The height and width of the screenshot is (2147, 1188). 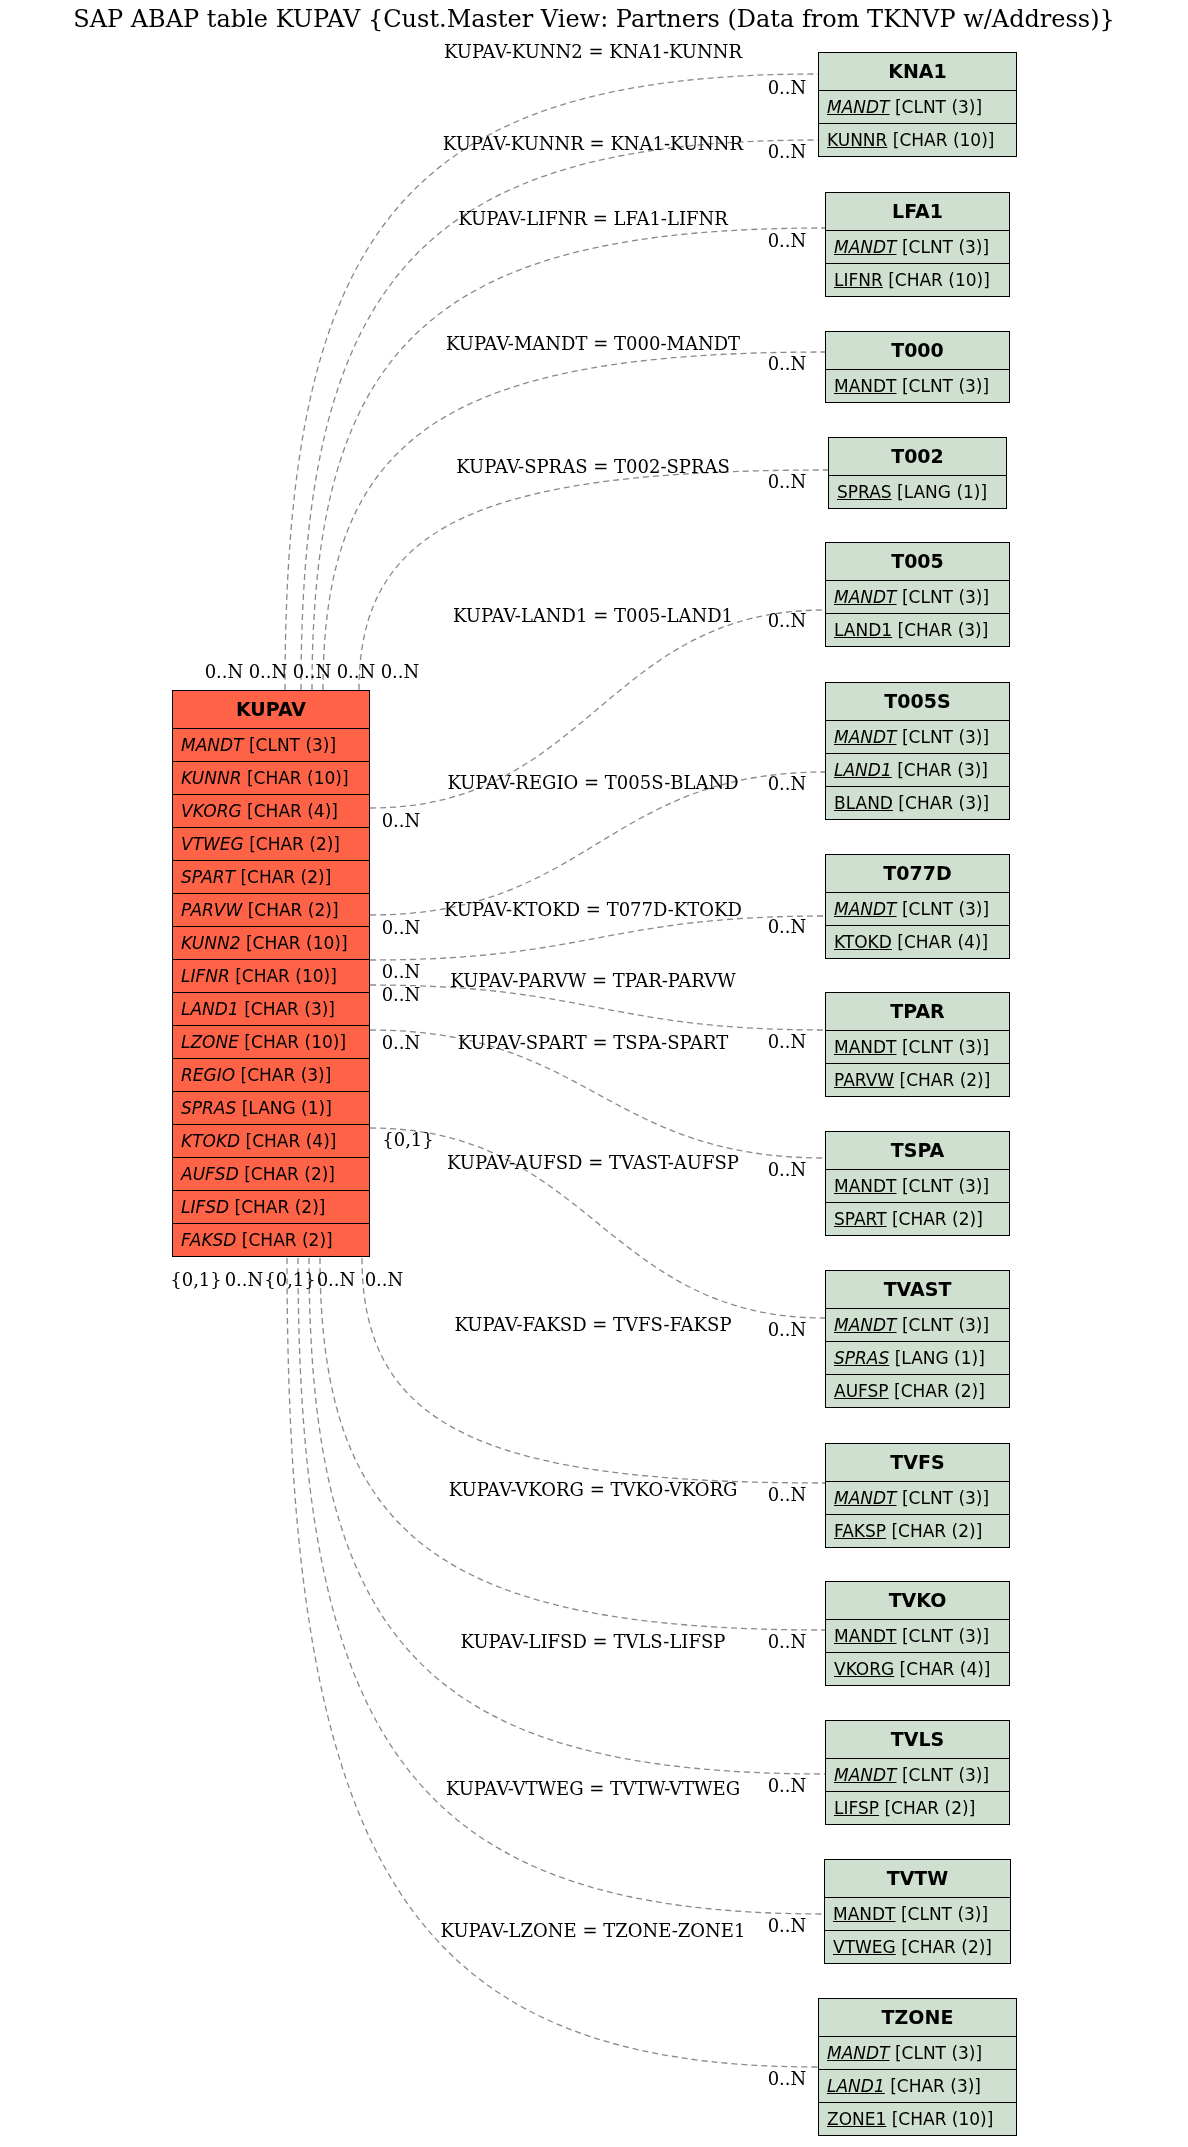 What do you see at coordinates (271, 709) in the screenshot?
I see `table-title: KUPAV` at bounding box center [271, 709].